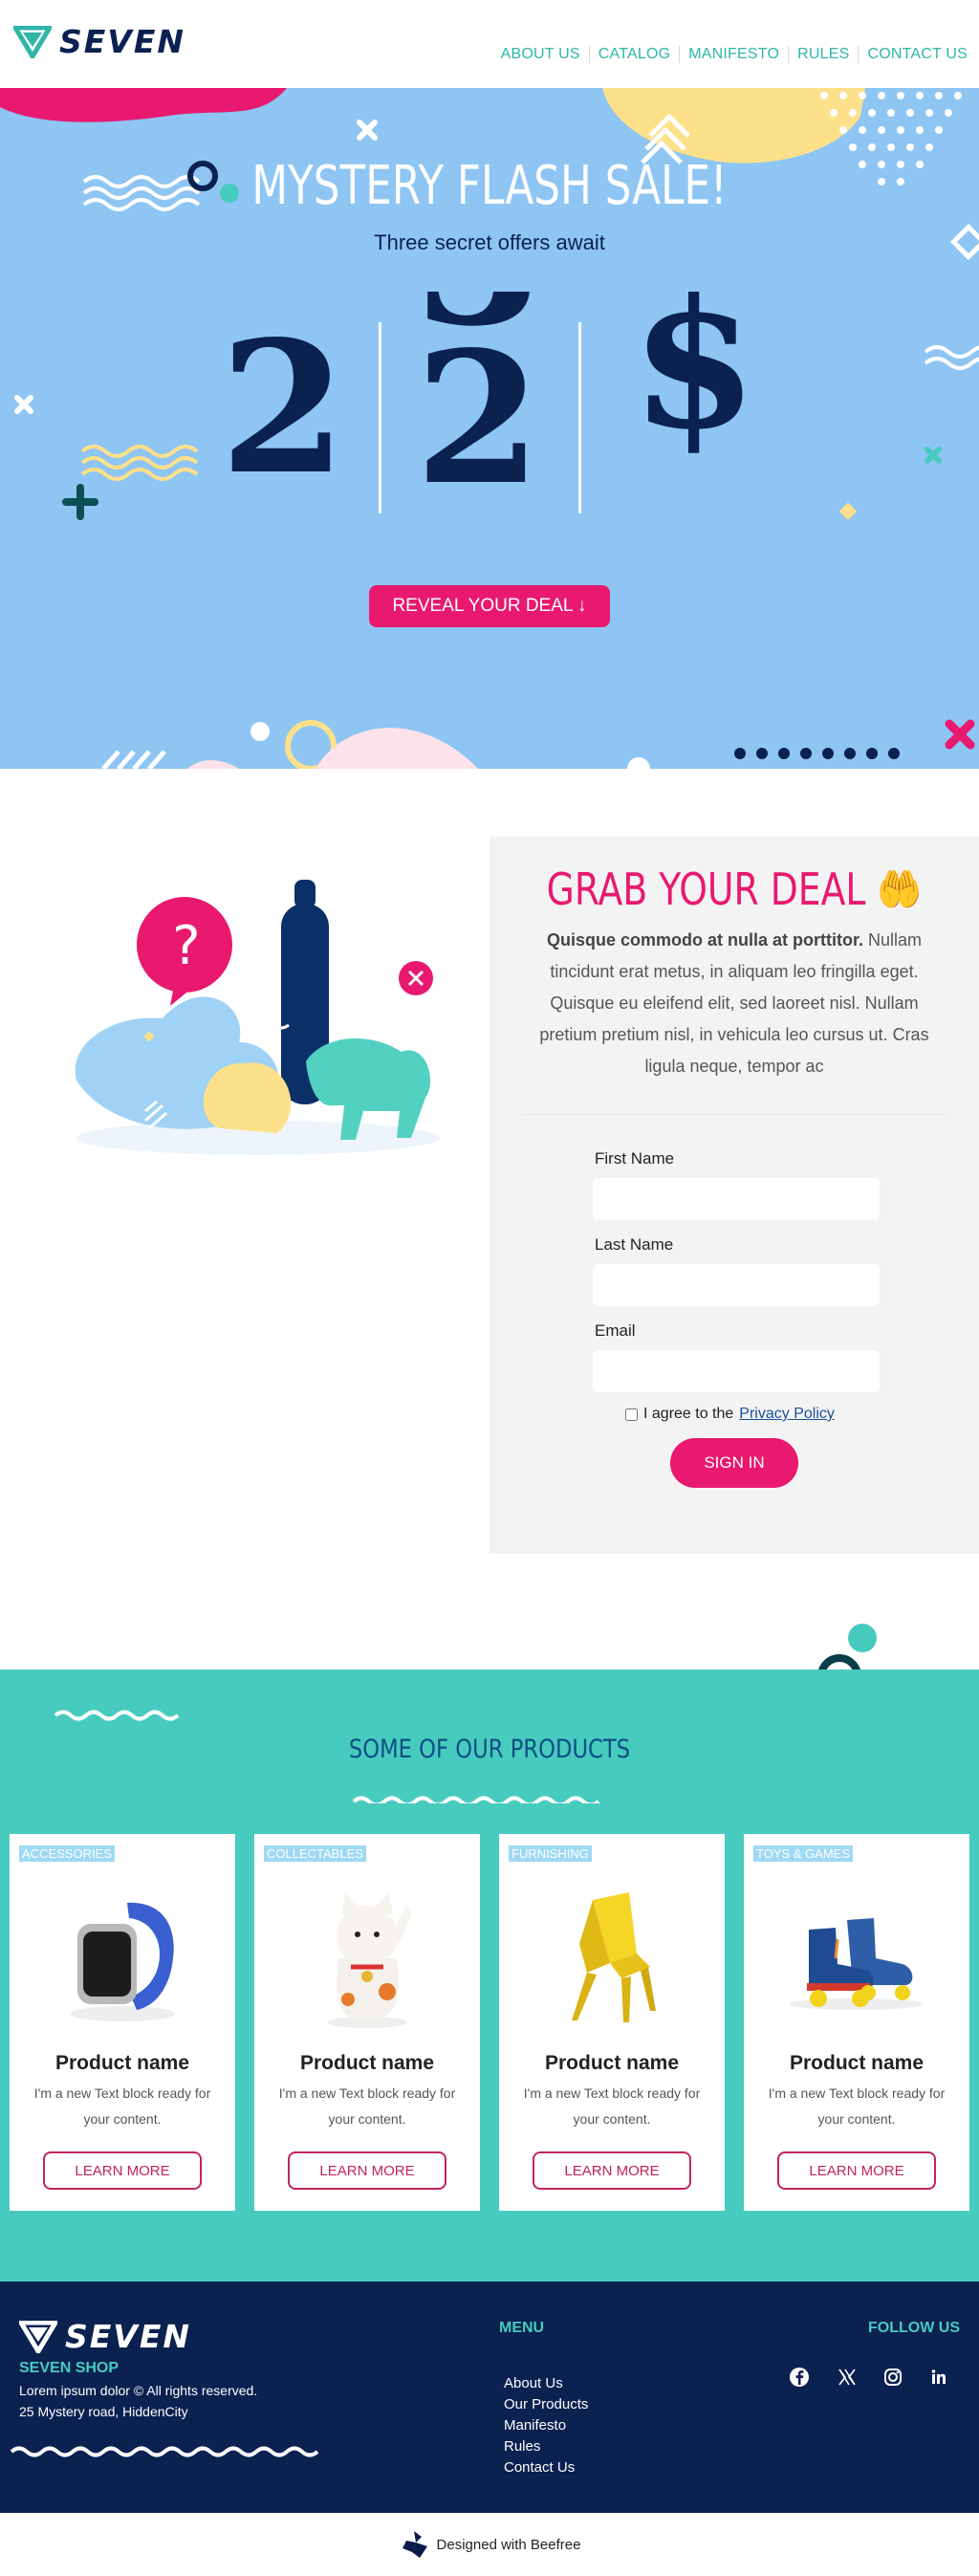  I want to click on nav-catalog: CATALOG, so click(635, 54).